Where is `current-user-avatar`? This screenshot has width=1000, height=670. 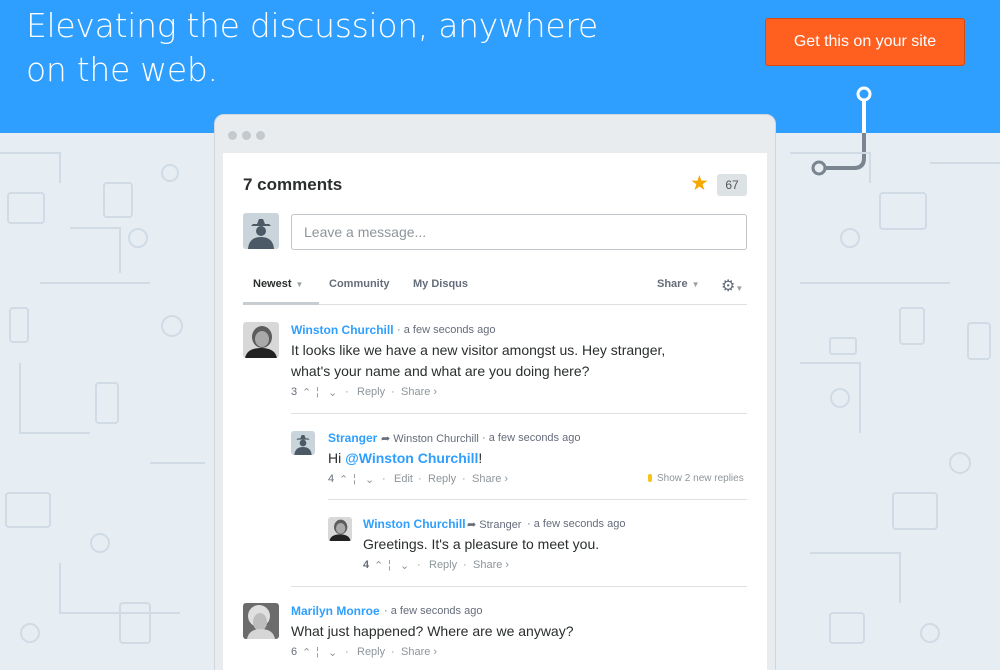
current-user-avatar is located at coordinates (261, 231).